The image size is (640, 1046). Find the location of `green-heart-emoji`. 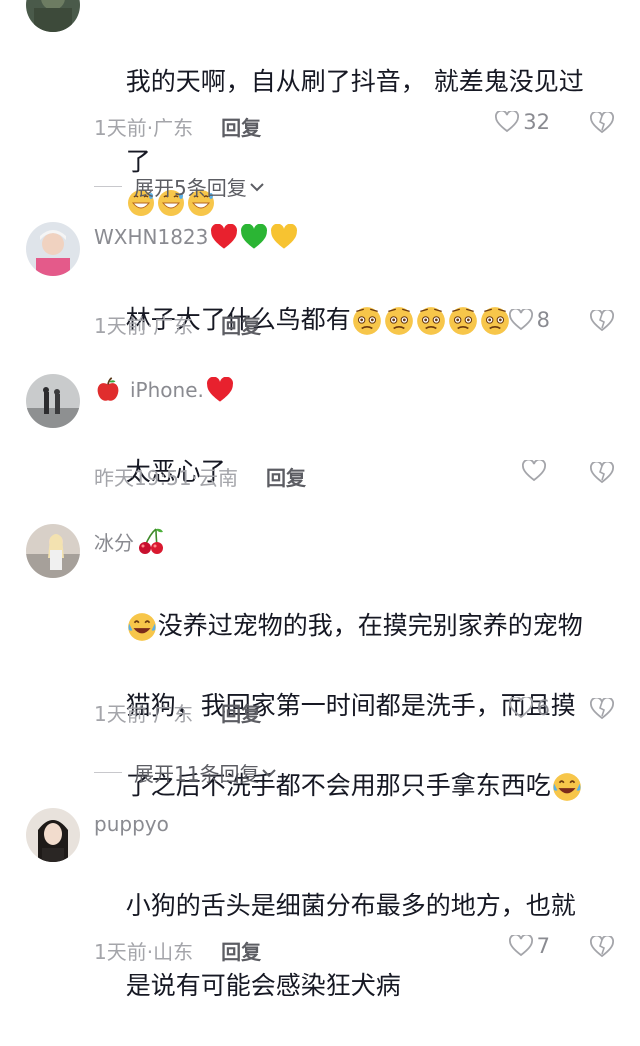

green-heart-emoji is located at coordinates (254, 236).